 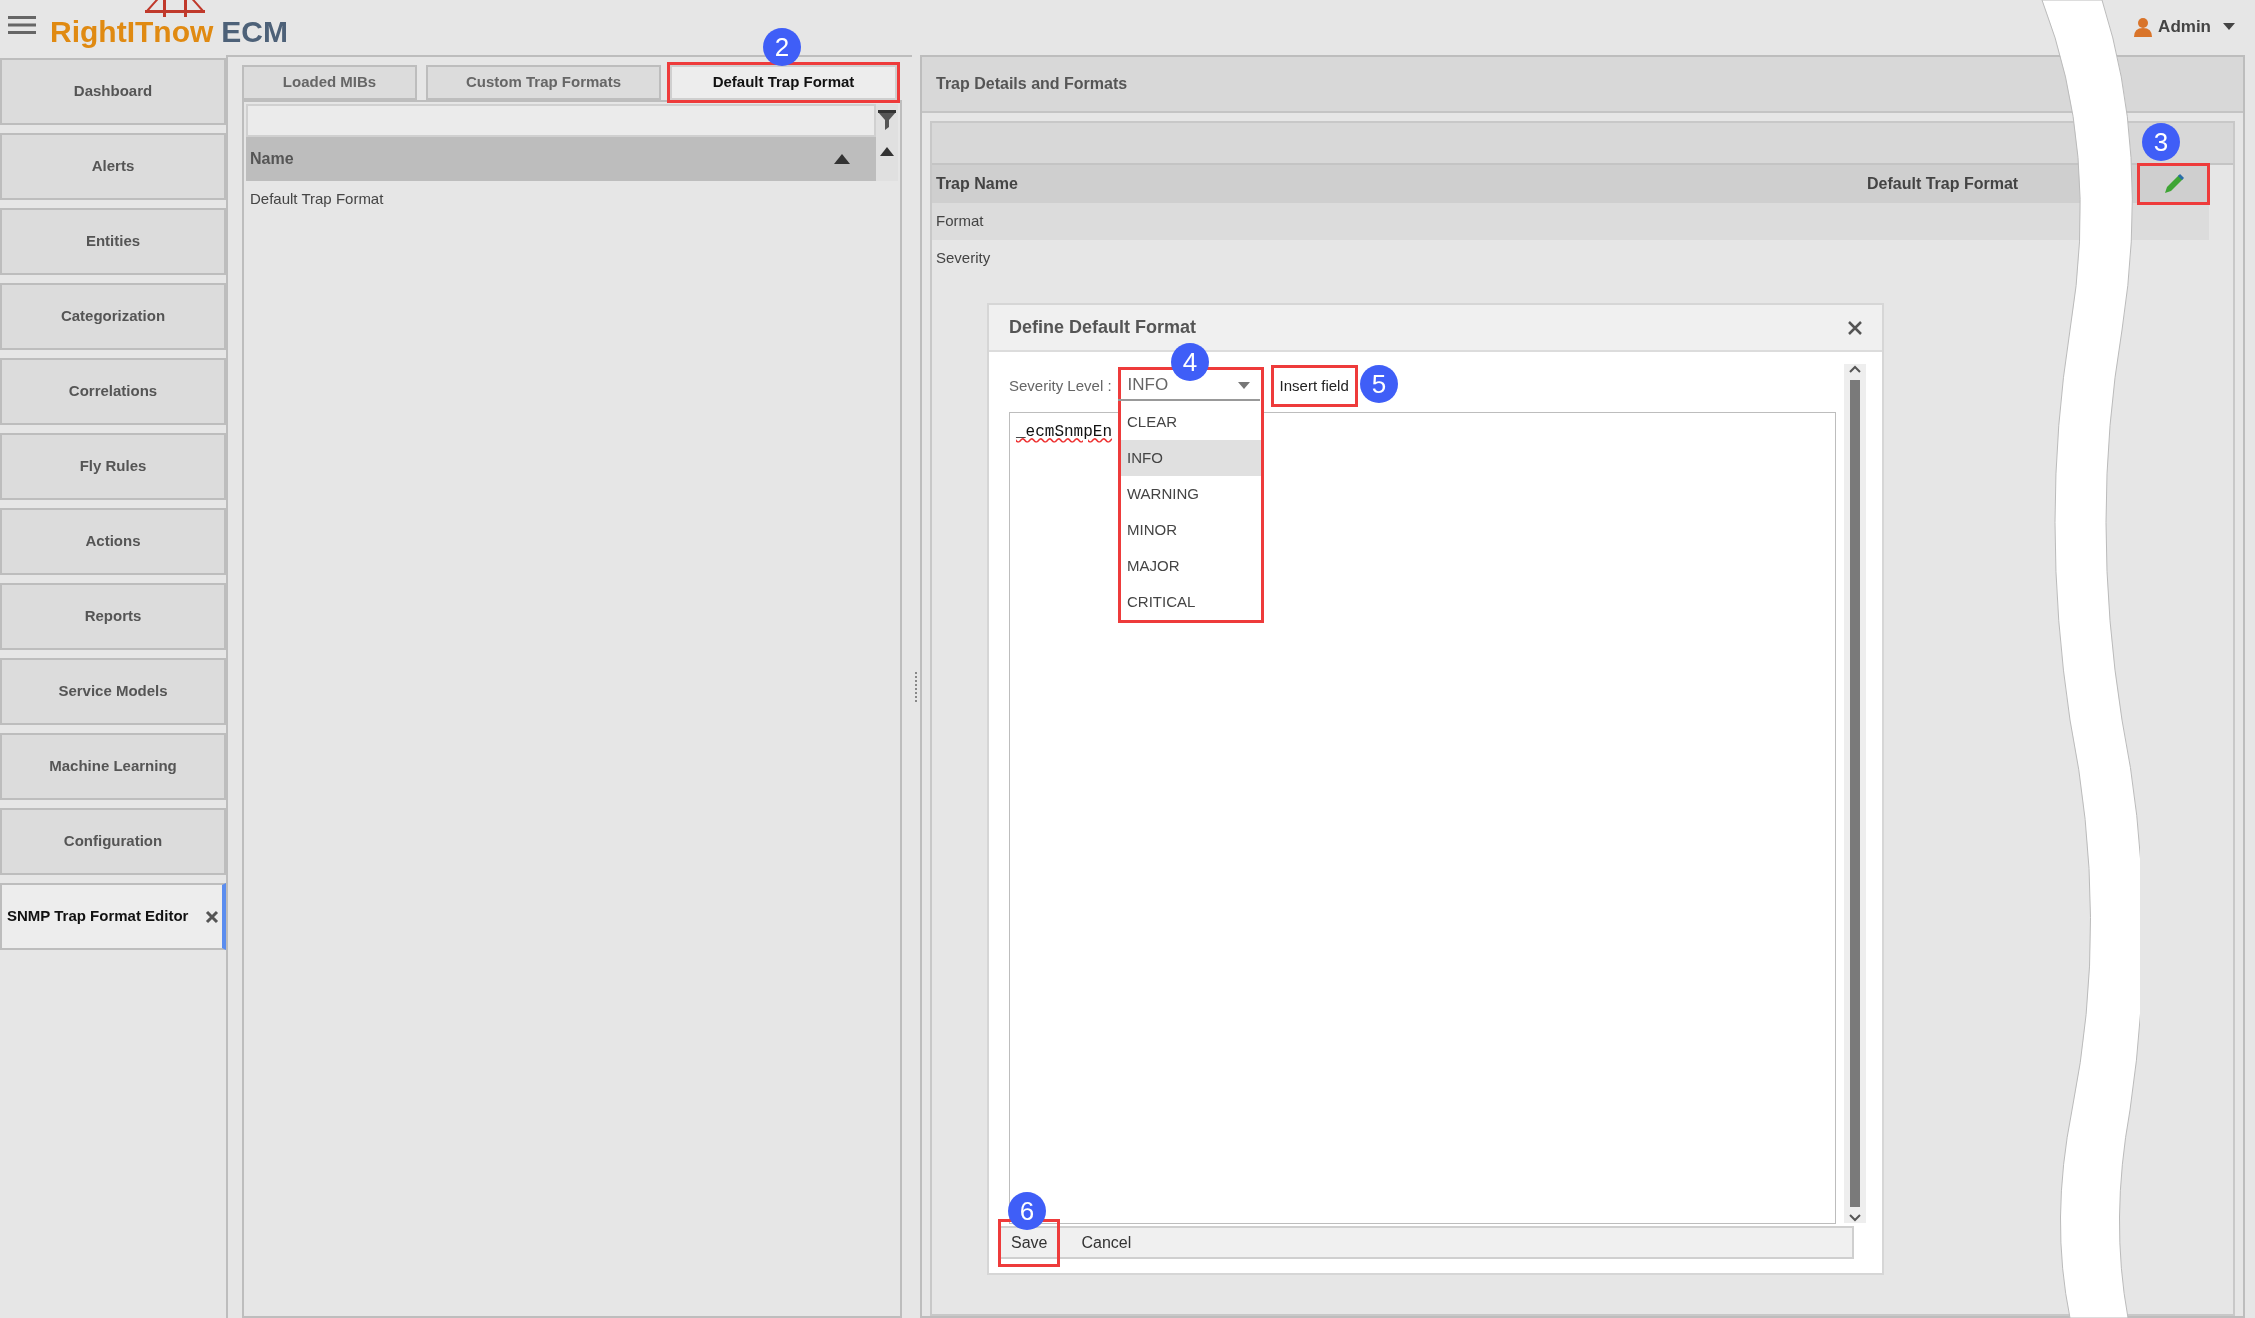 I want to click on dialog-title: Define Default Format, so click(x=1103, y=327).